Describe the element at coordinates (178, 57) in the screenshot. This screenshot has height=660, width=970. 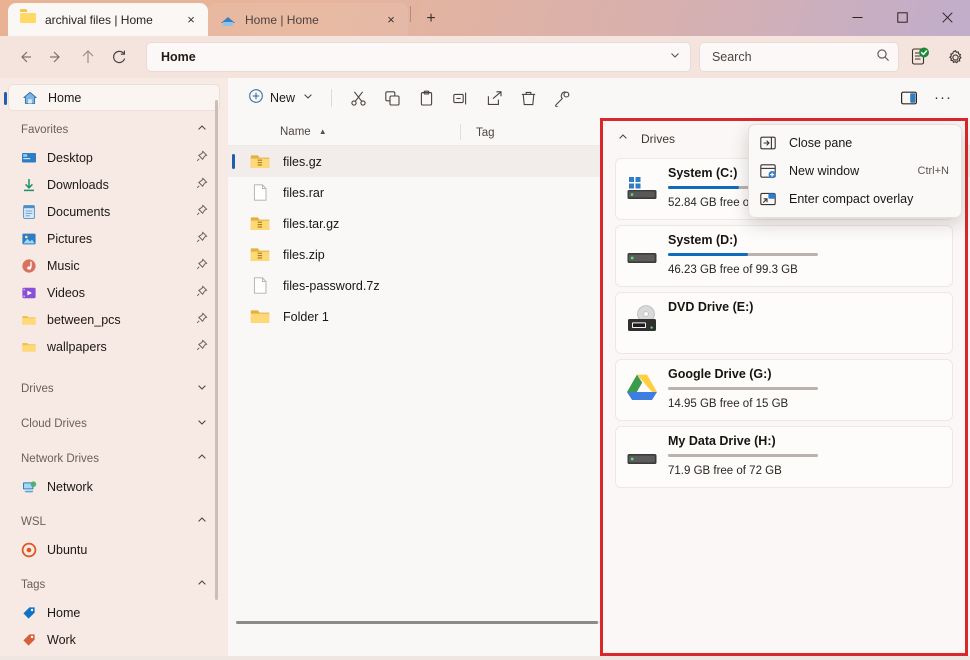
I see `breadcrumb: Home` at that location.